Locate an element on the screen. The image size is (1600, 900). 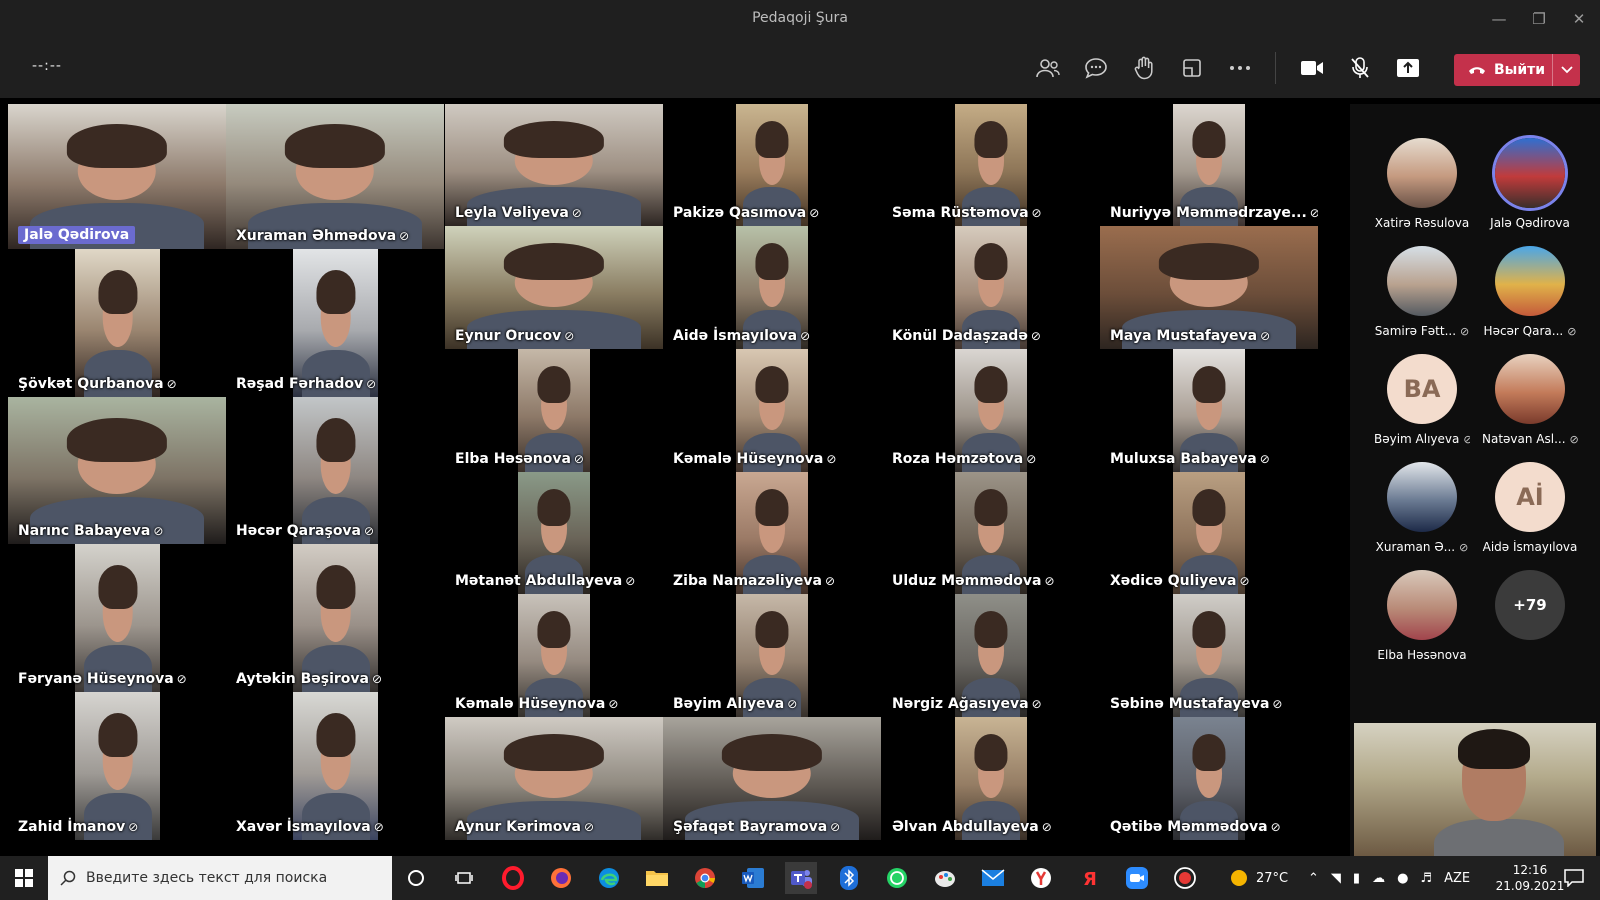
more-actions-button is located at coordinates (1240, 68).